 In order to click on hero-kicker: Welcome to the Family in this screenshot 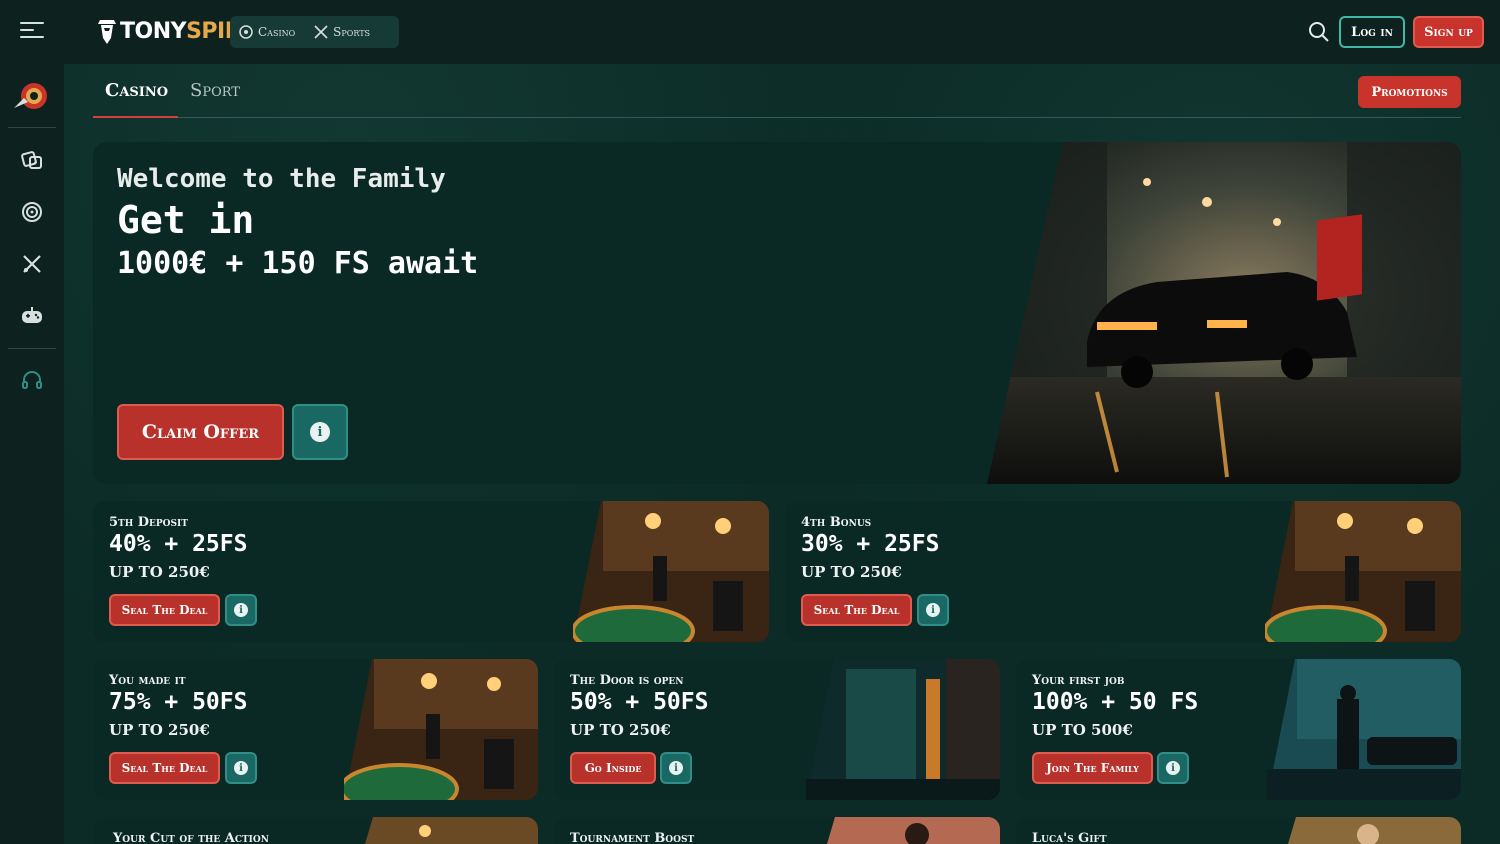, I will do `click(281, 179)`.